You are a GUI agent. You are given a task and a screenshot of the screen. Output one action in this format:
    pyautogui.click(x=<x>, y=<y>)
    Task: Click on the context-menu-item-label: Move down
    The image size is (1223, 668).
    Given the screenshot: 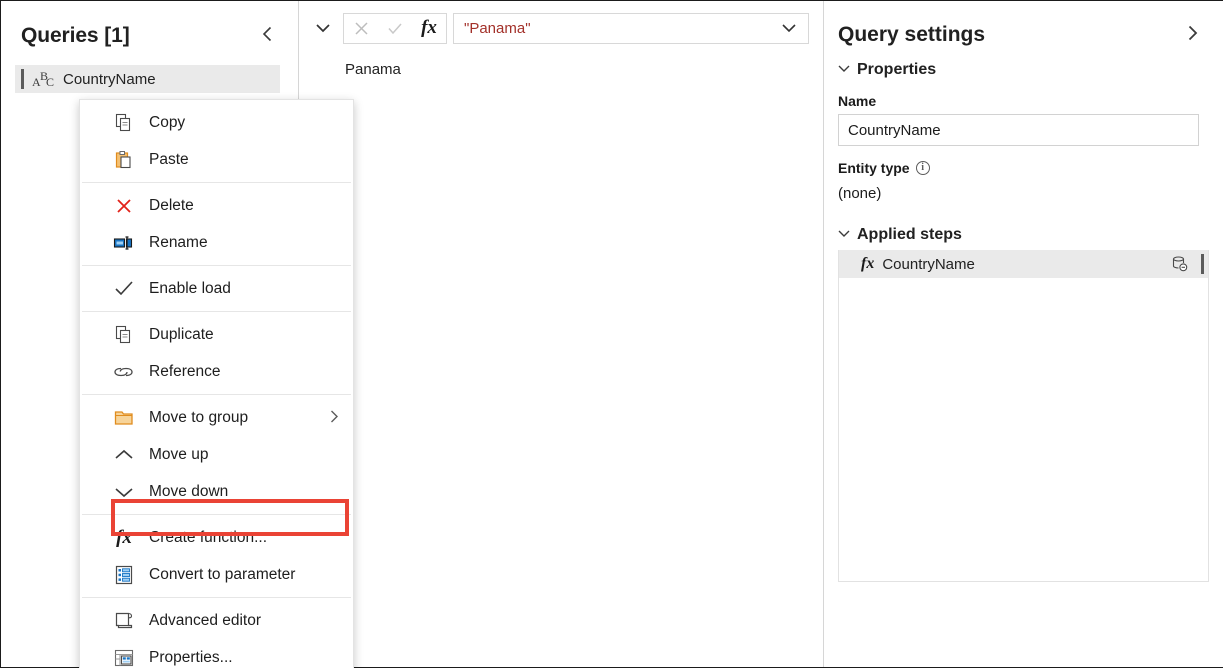 What is the action you would take?
    pyautogui.click(x=189, y=491)
    